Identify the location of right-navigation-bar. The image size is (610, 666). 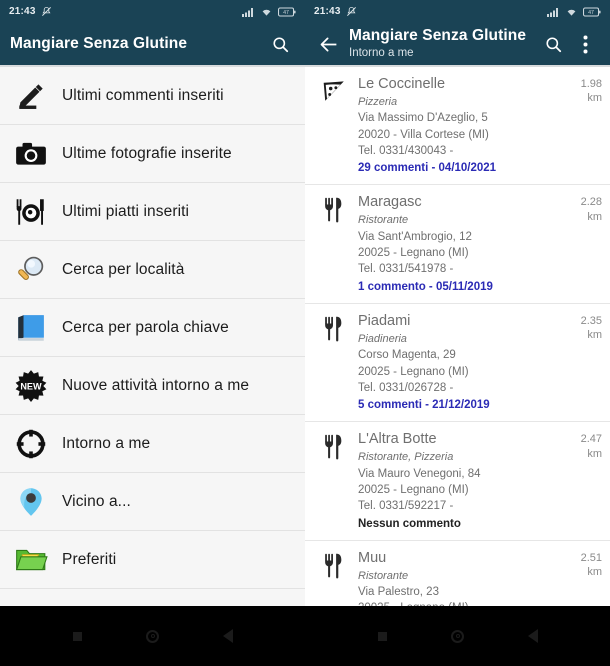
(457, 636).